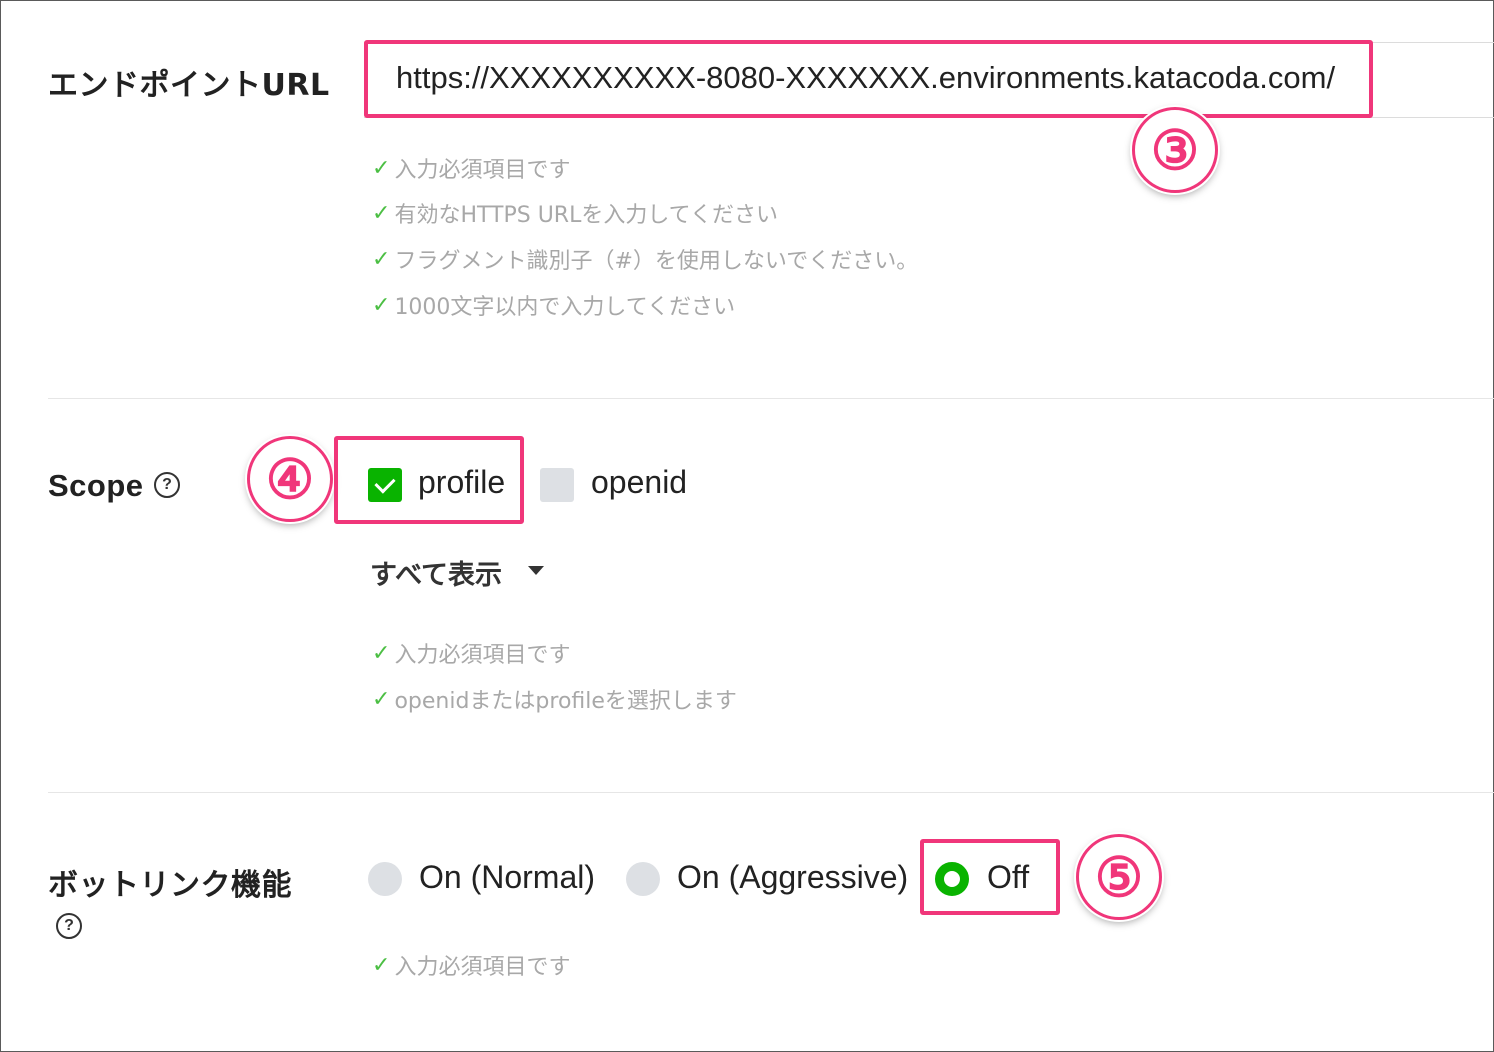  What do you see at coordinates (536, 570) in the screenshot?
I see `chevron-down-icon` at bounding box center [536, 570].